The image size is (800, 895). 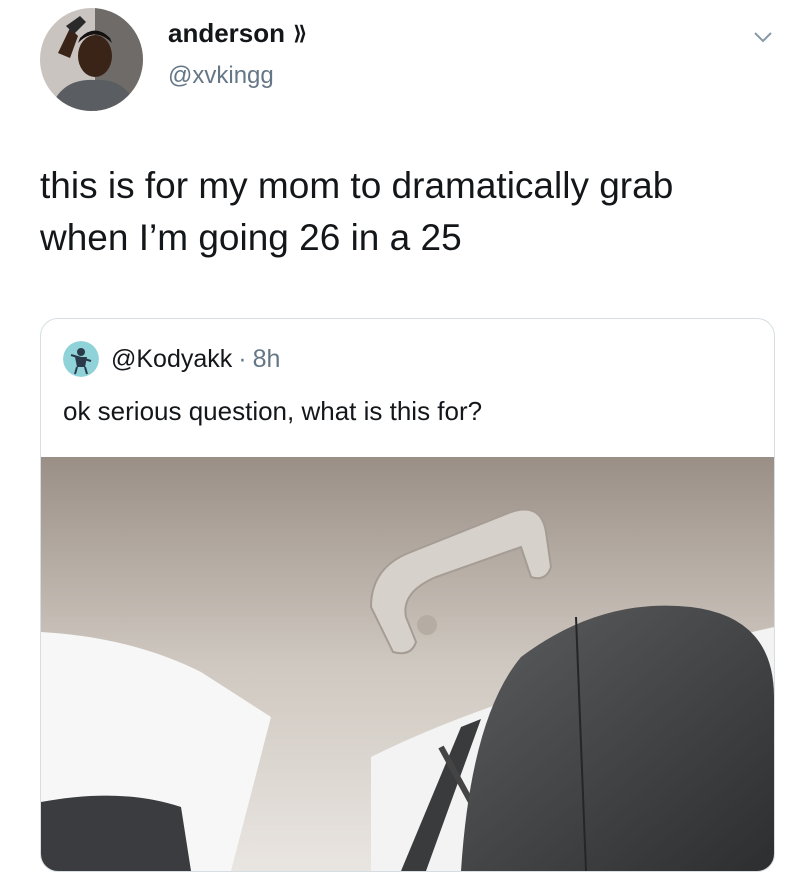 I want to click on quoted-author-avatar, so click(x=81, y=359).